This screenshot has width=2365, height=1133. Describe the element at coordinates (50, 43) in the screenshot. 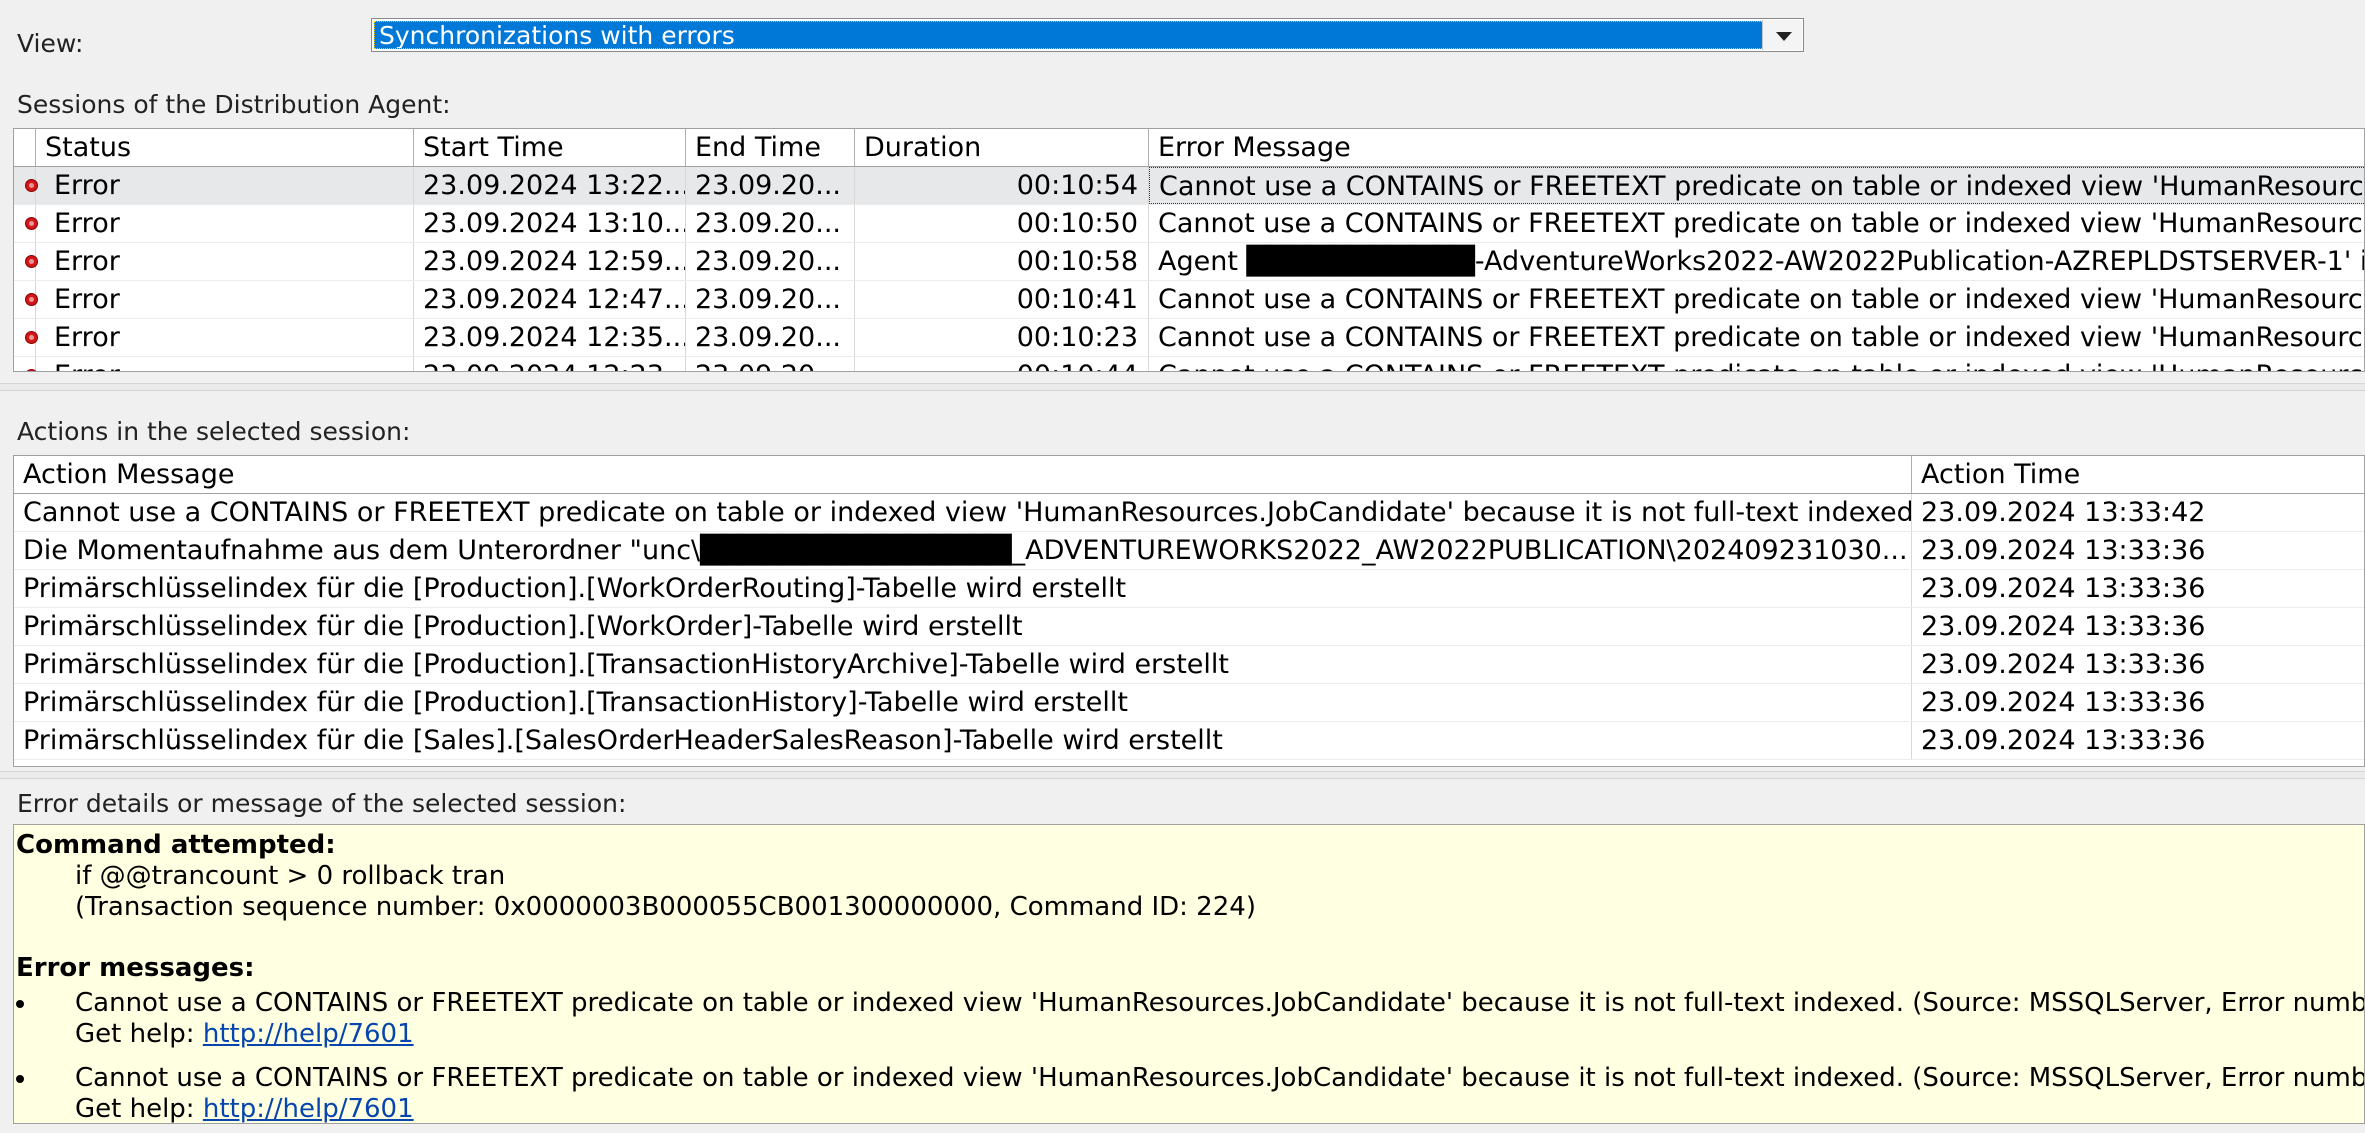

I see `view-label: View:` at that location.